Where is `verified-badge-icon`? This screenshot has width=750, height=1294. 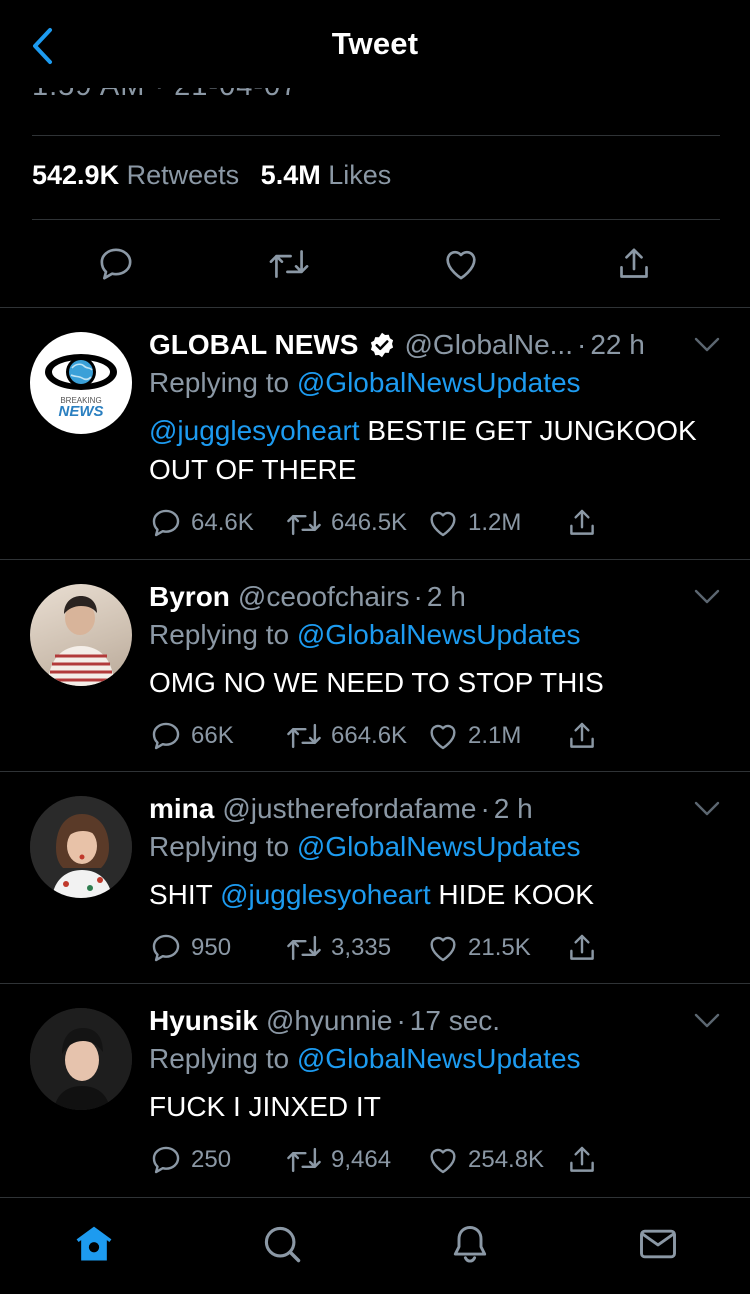 verified-badge-icon is located at coordinates (382, 345).